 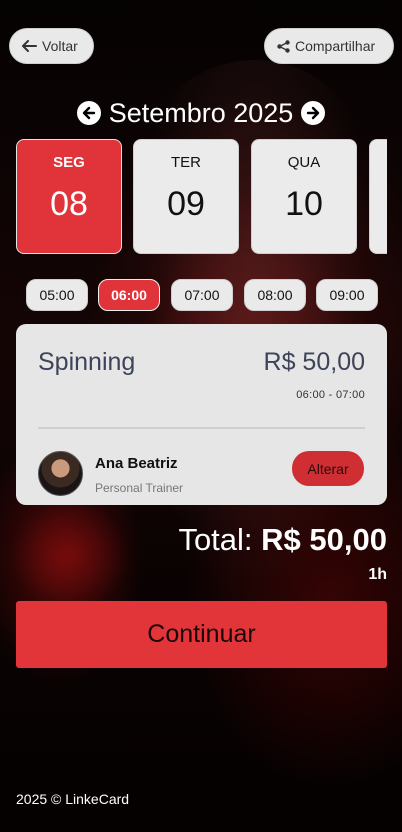 I want to click on time-slot-button: 05:00, so click(x=57, y=295).